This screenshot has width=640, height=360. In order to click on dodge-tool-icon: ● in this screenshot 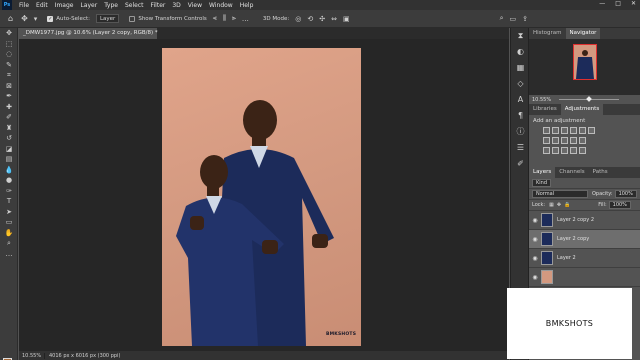, I will do `click(9, 180)`.